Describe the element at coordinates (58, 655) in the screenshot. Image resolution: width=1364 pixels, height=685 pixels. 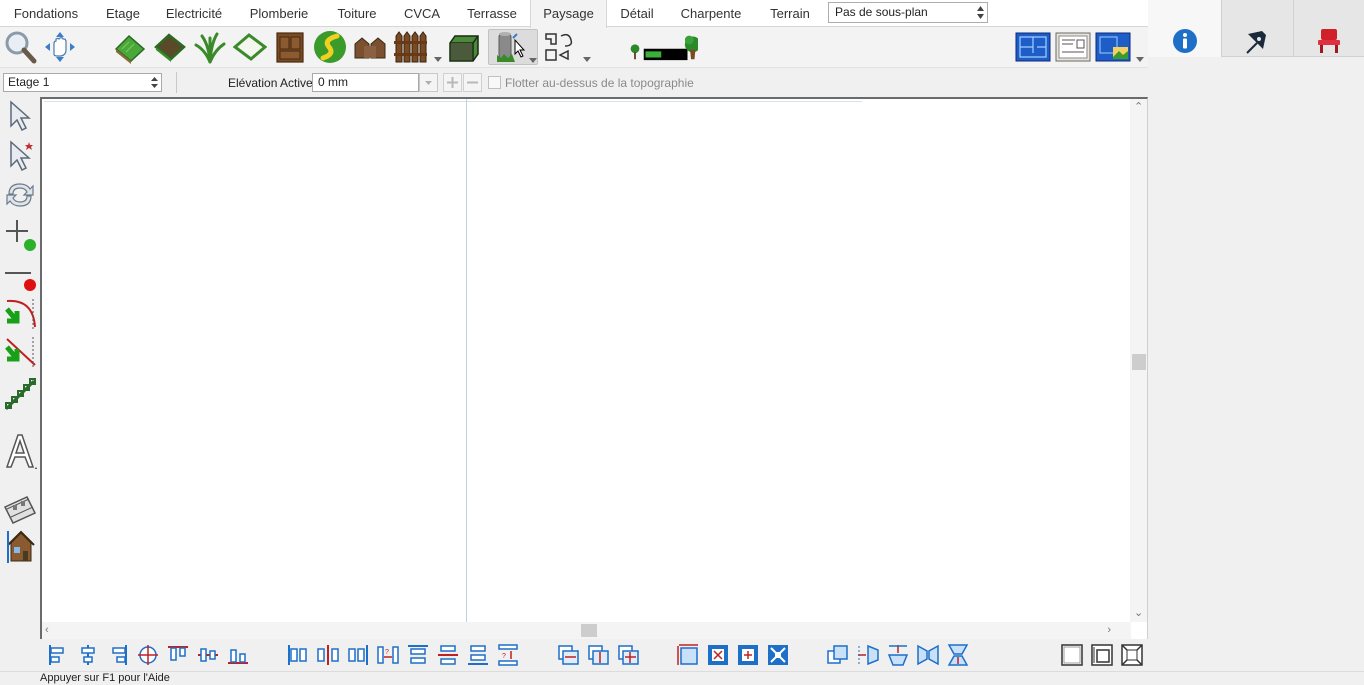
I see `align-left-icon` at that location.